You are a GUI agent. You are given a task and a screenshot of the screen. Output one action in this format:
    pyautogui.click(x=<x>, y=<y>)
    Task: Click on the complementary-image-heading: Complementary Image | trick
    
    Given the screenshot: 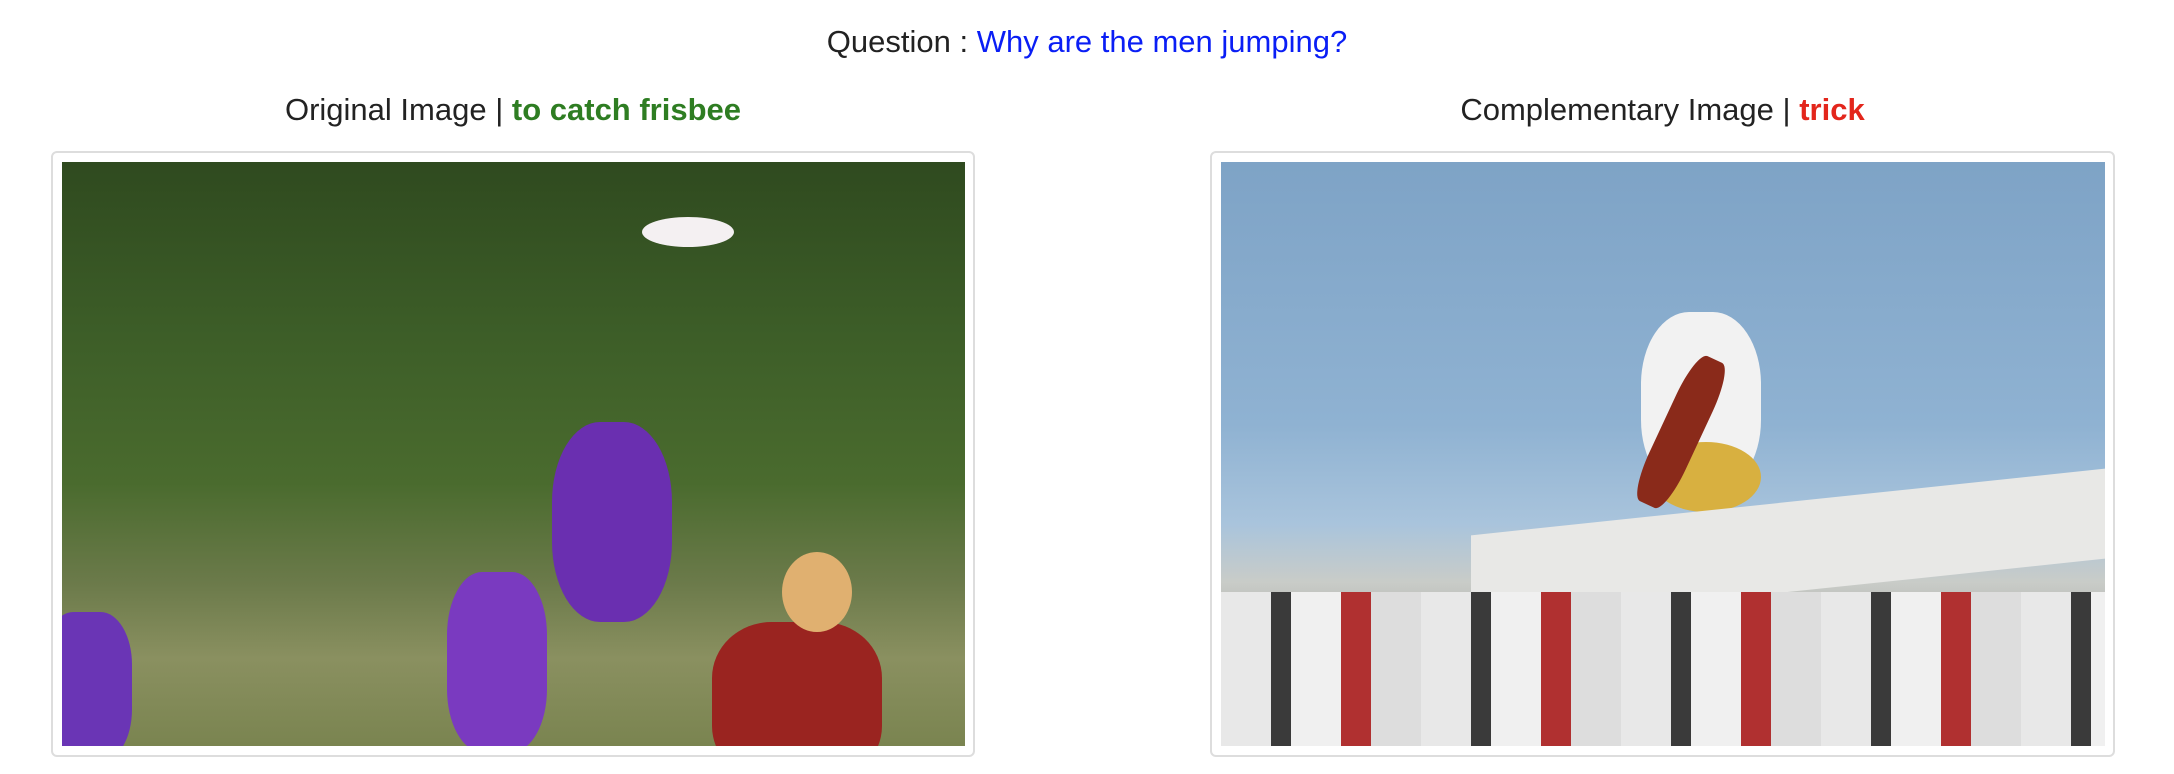 What is the action you would take?
    pyautogui.click(x=1662, y=110)
    